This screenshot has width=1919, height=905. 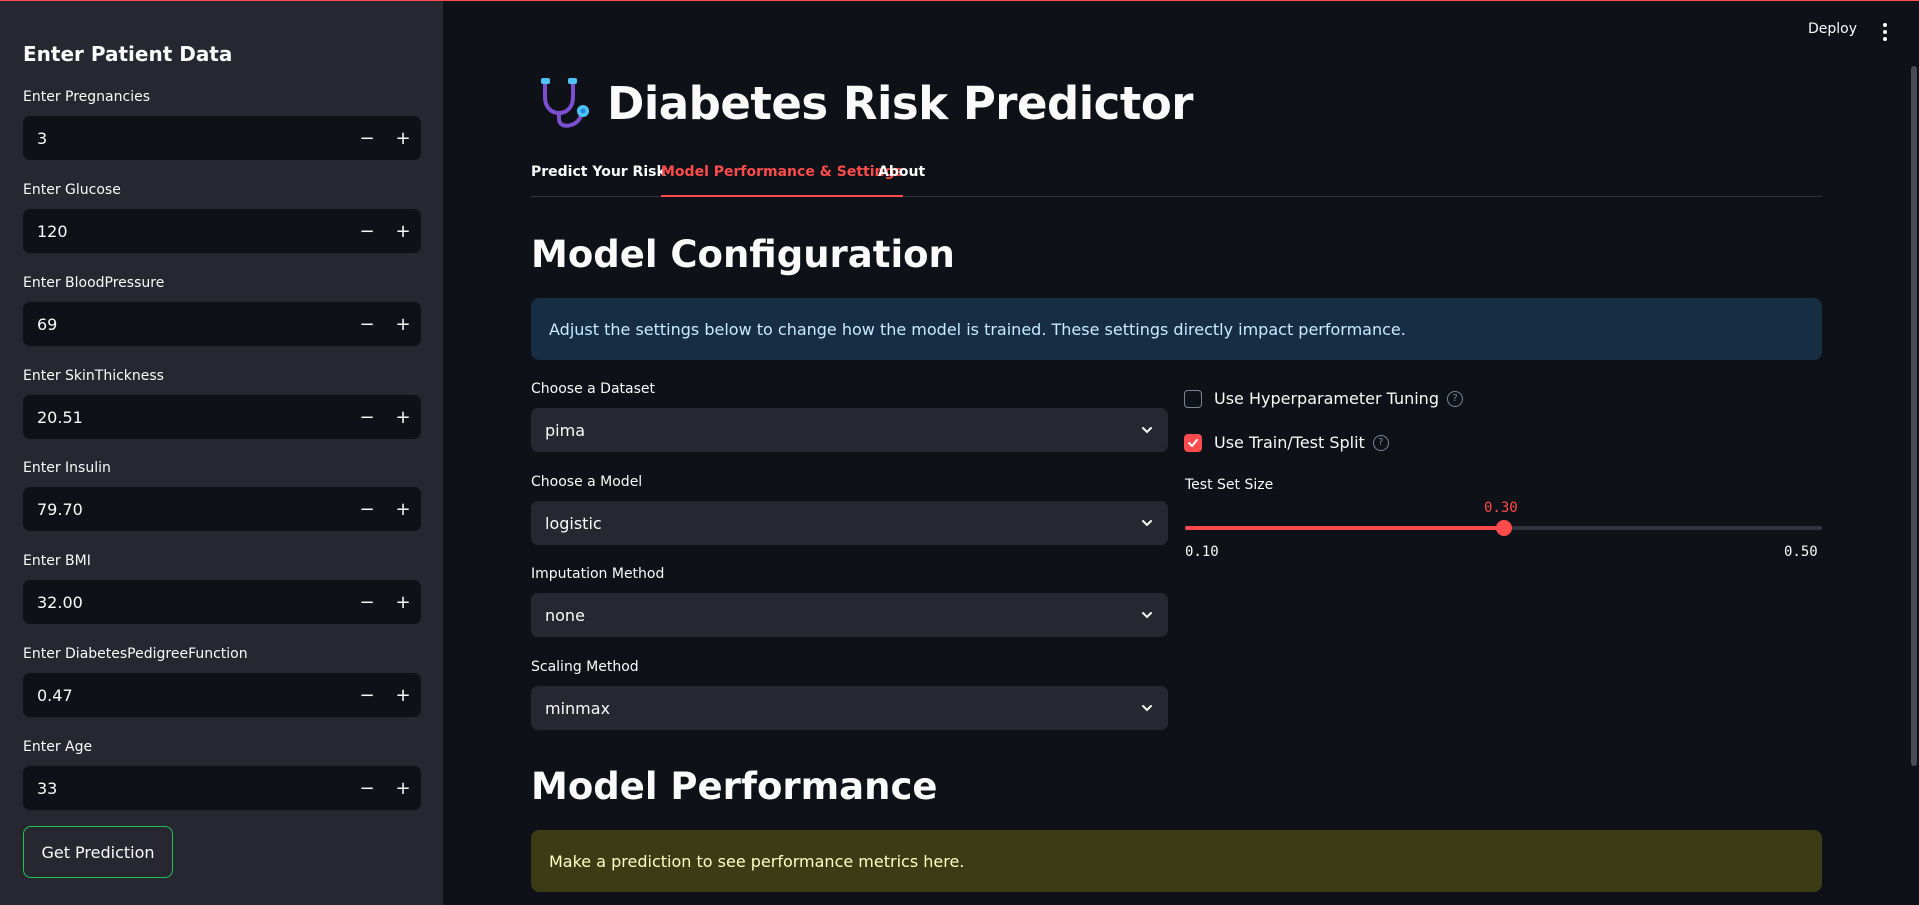 I want to click on imputation-select-field: Imputation Method none, so click(x=849, y=600).